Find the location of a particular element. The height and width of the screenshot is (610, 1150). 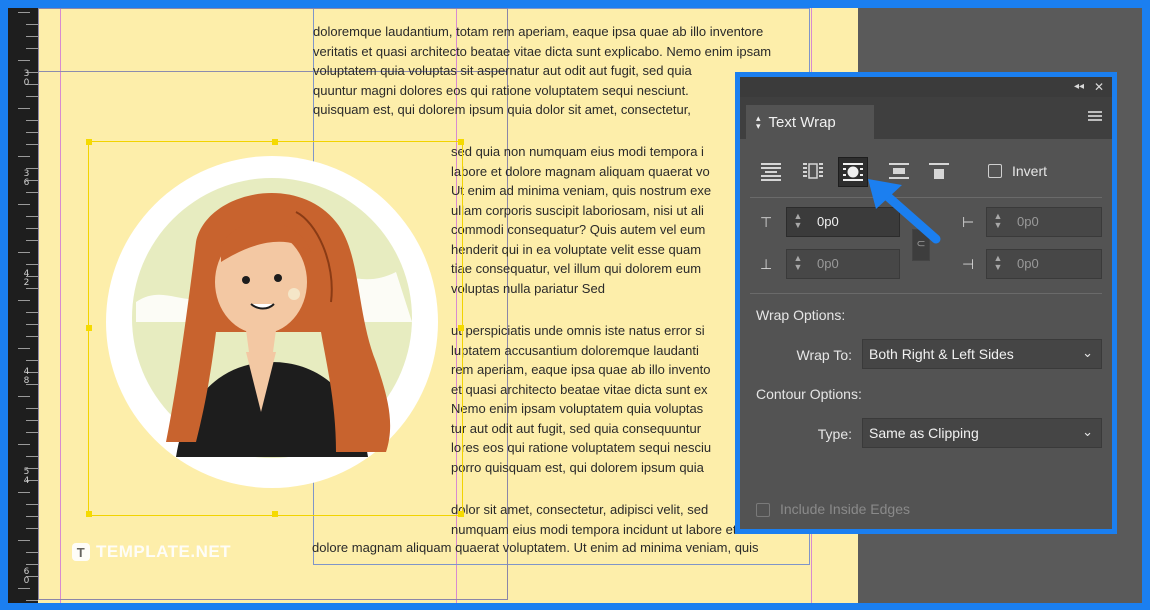

annotation-arrow is located at coordinates (904, 211).